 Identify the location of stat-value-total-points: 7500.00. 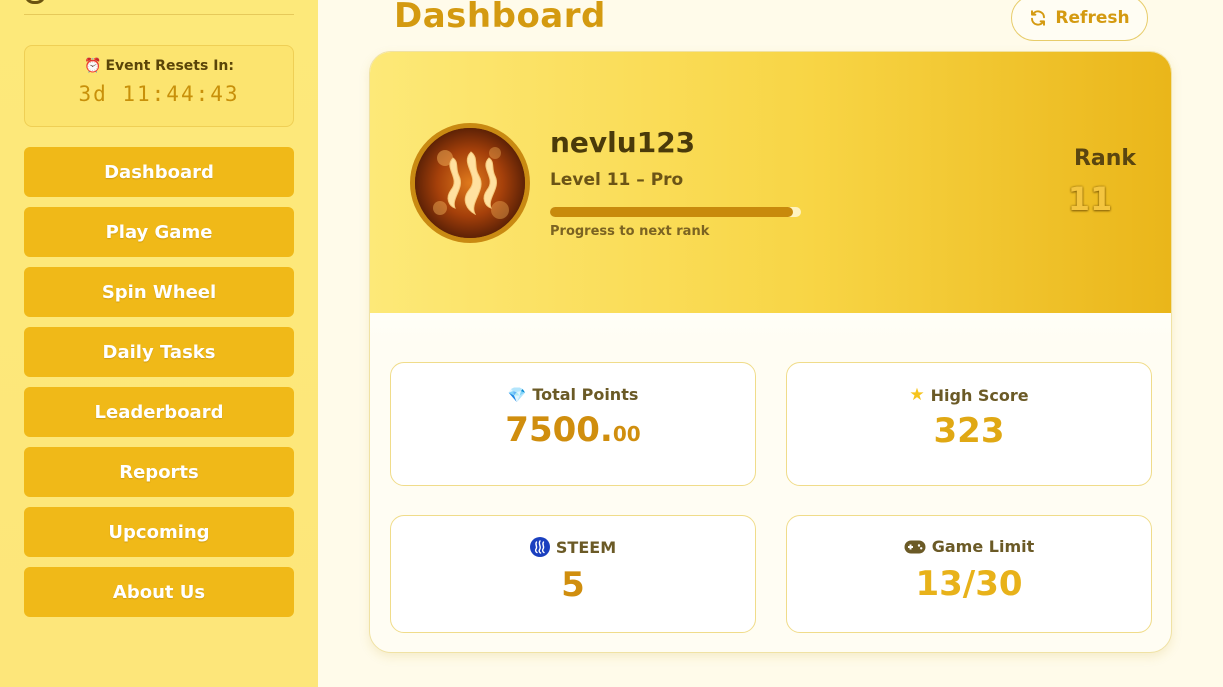
(573, 430).